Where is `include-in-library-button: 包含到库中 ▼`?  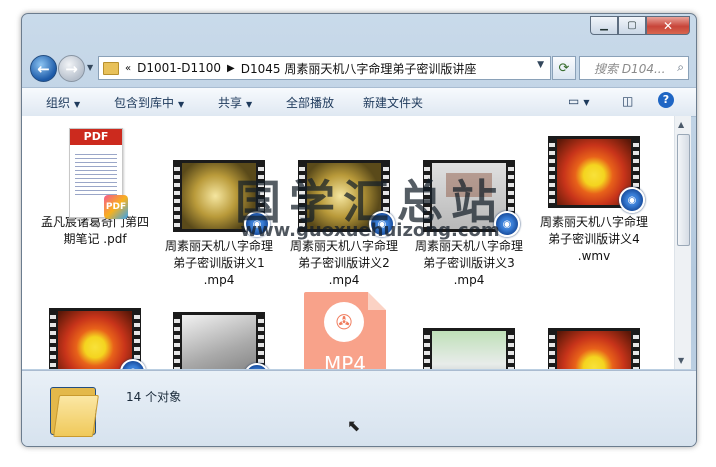 include-in-library-button: 包含到库中 ▼ is located at coordinates (149, 102).